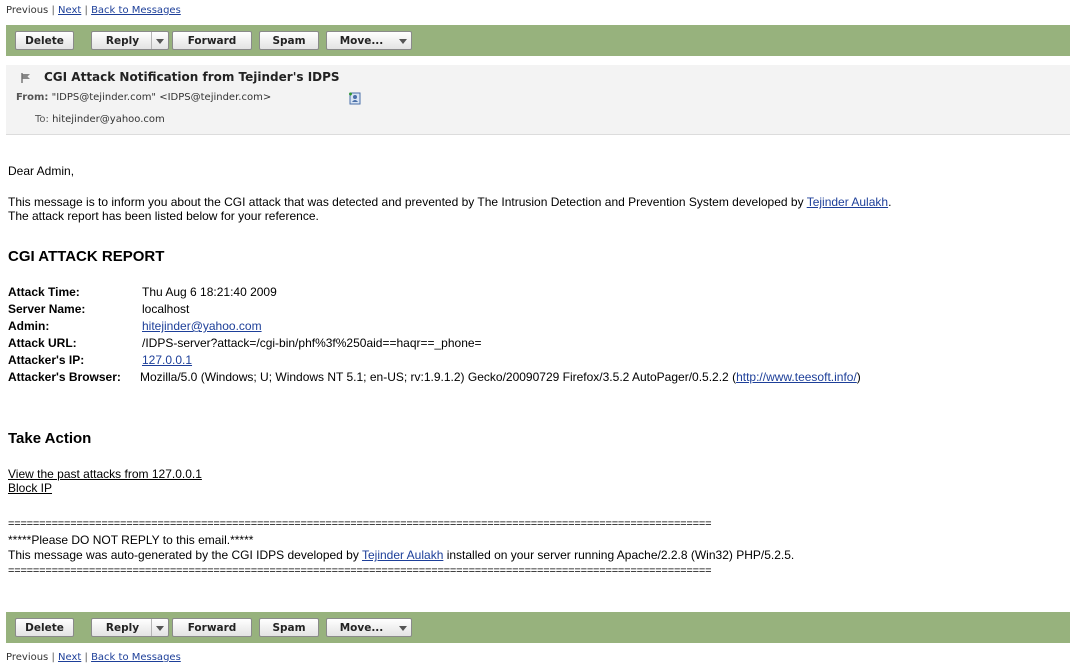 The height and width of the screenshot is (667, 1070). What do you see at coordinates (50, 438) in the screenshot?
I see `take-action-heading: Take Action` at bounding box center [50, 438].